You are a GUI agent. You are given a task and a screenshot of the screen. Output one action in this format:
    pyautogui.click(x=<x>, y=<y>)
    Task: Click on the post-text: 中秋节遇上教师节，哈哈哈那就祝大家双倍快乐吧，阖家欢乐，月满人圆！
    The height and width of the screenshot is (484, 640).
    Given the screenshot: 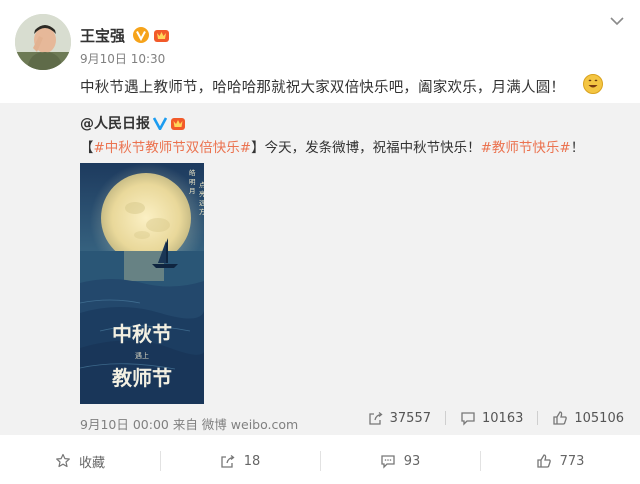 What is the action you would take?
    pyautogui.click(x=323, y=88)
    